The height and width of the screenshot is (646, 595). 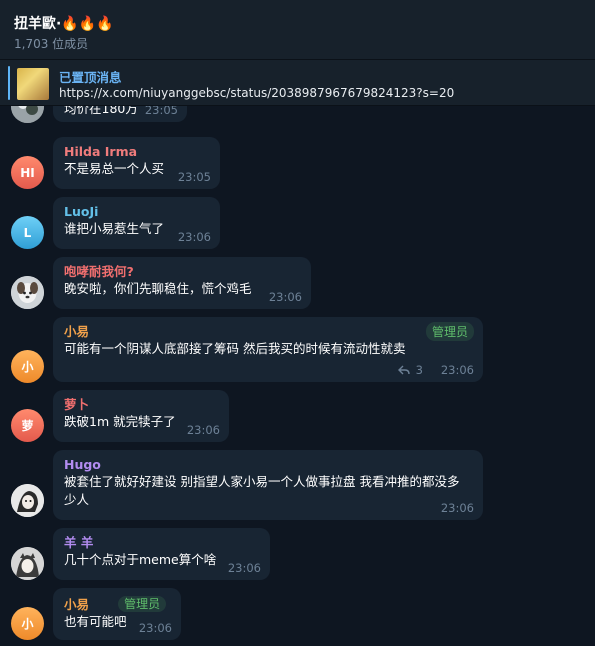 I want to click on author-name: 羊 羊, so click(x=161, y=542).